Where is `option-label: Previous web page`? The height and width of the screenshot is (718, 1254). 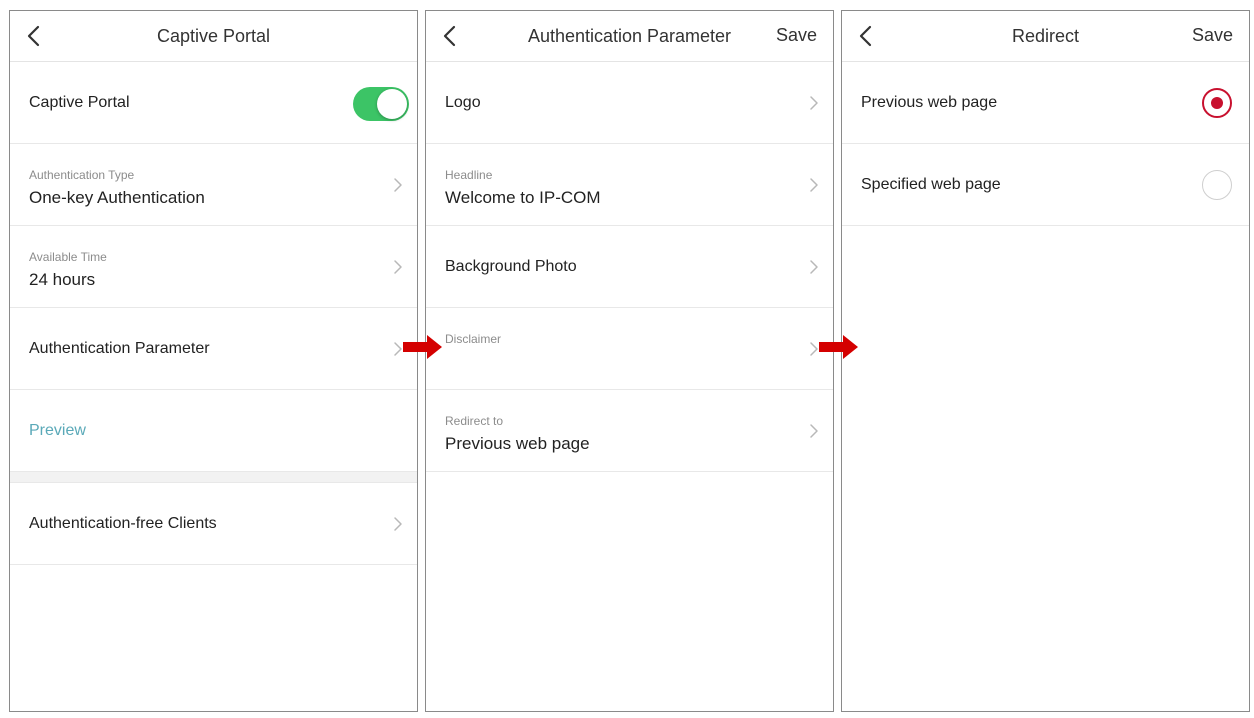
option-label: Previous web page is located at coordinates (929, 102).